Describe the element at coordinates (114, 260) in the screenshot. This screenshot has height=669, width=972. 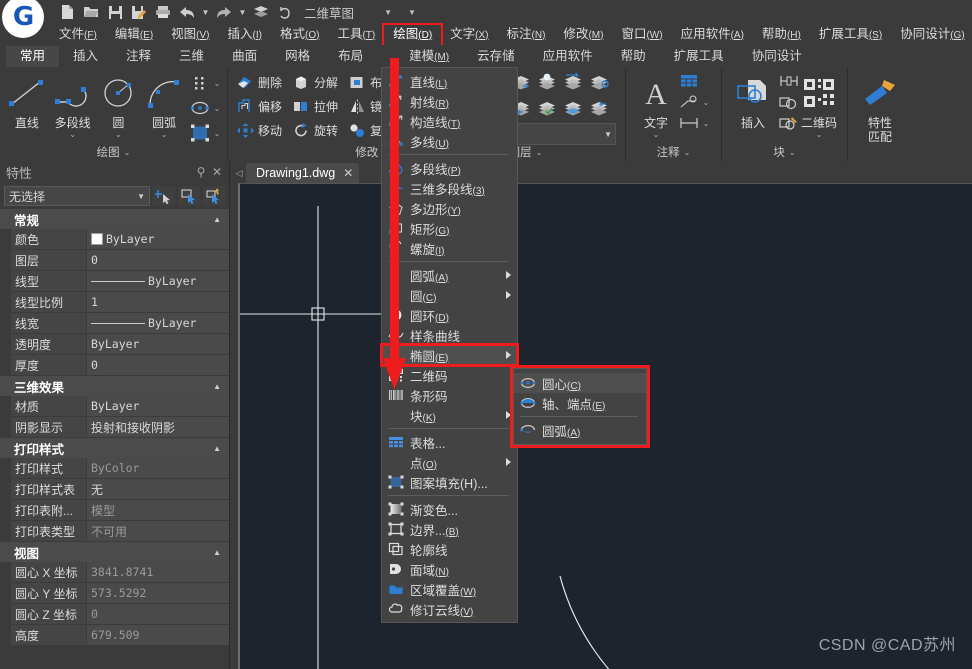
I see `property-row: 图层 0` at that location.